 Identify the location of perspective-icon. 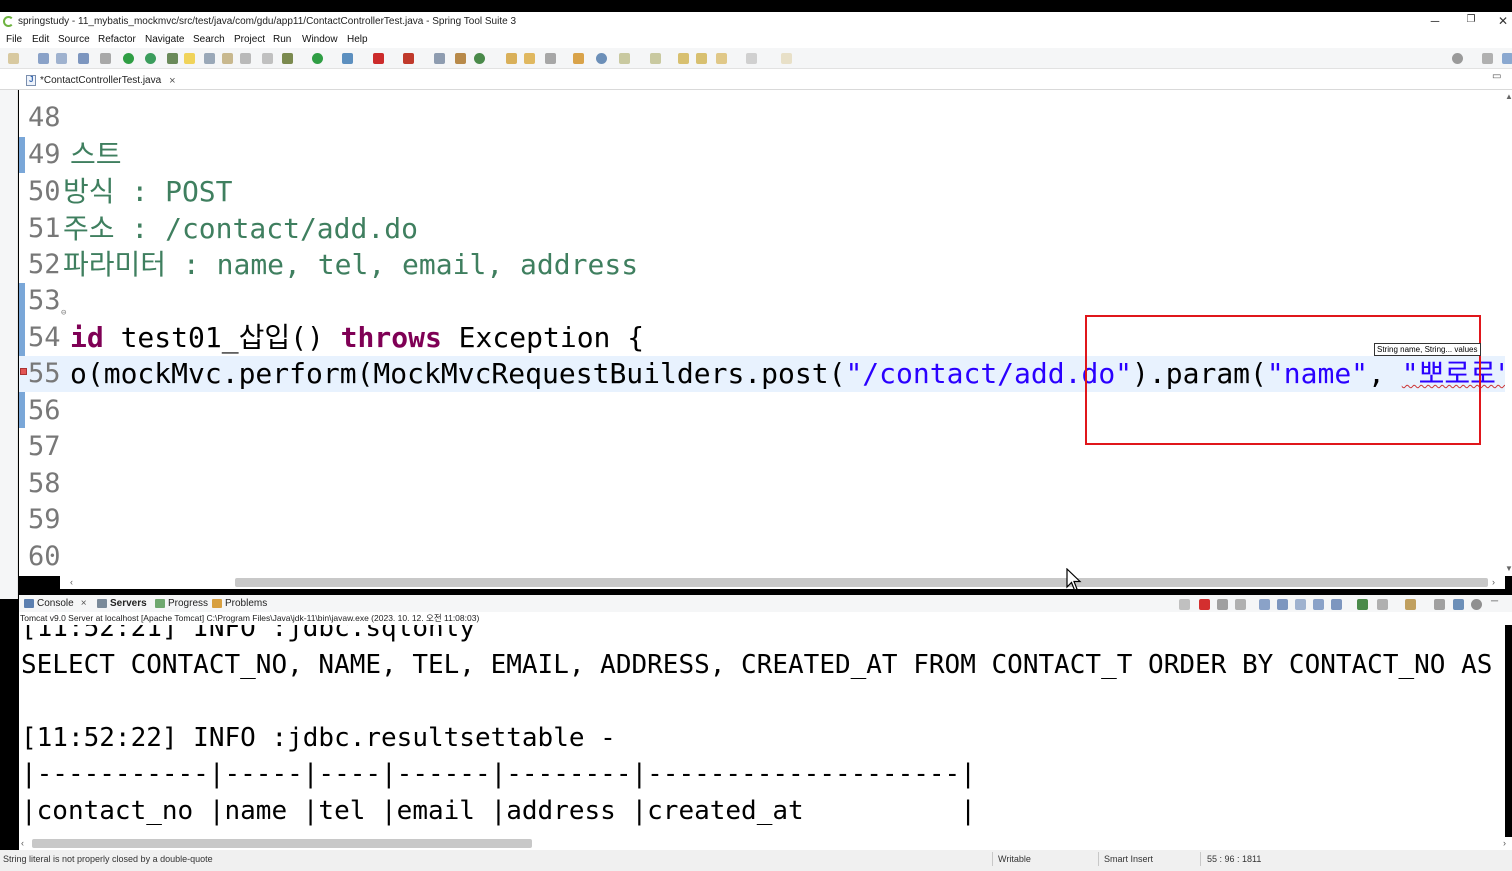
(1487, 58).